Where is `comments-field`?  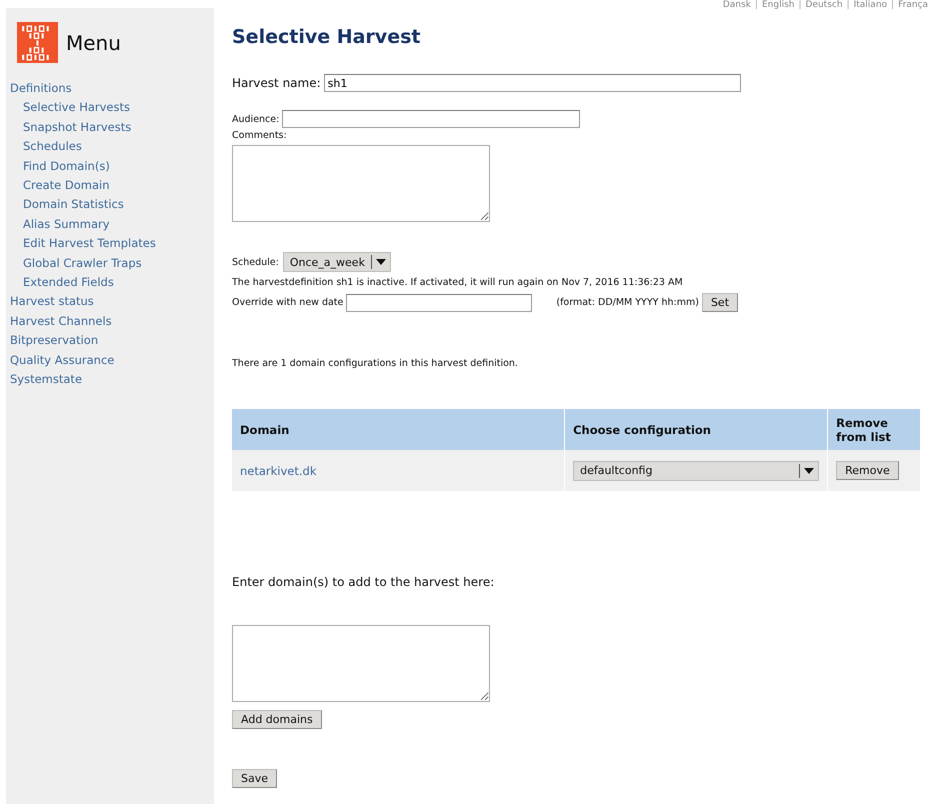
comments-field is located at coordinates (361, 183).